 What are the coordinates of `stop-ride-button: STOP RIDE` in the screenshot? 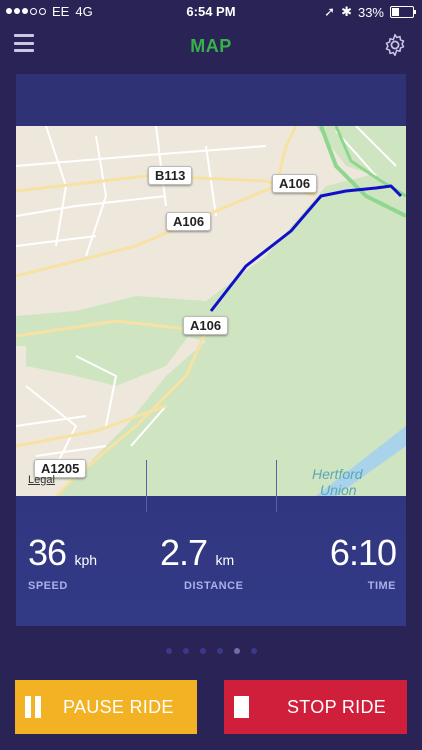 It's located at (315, 707).